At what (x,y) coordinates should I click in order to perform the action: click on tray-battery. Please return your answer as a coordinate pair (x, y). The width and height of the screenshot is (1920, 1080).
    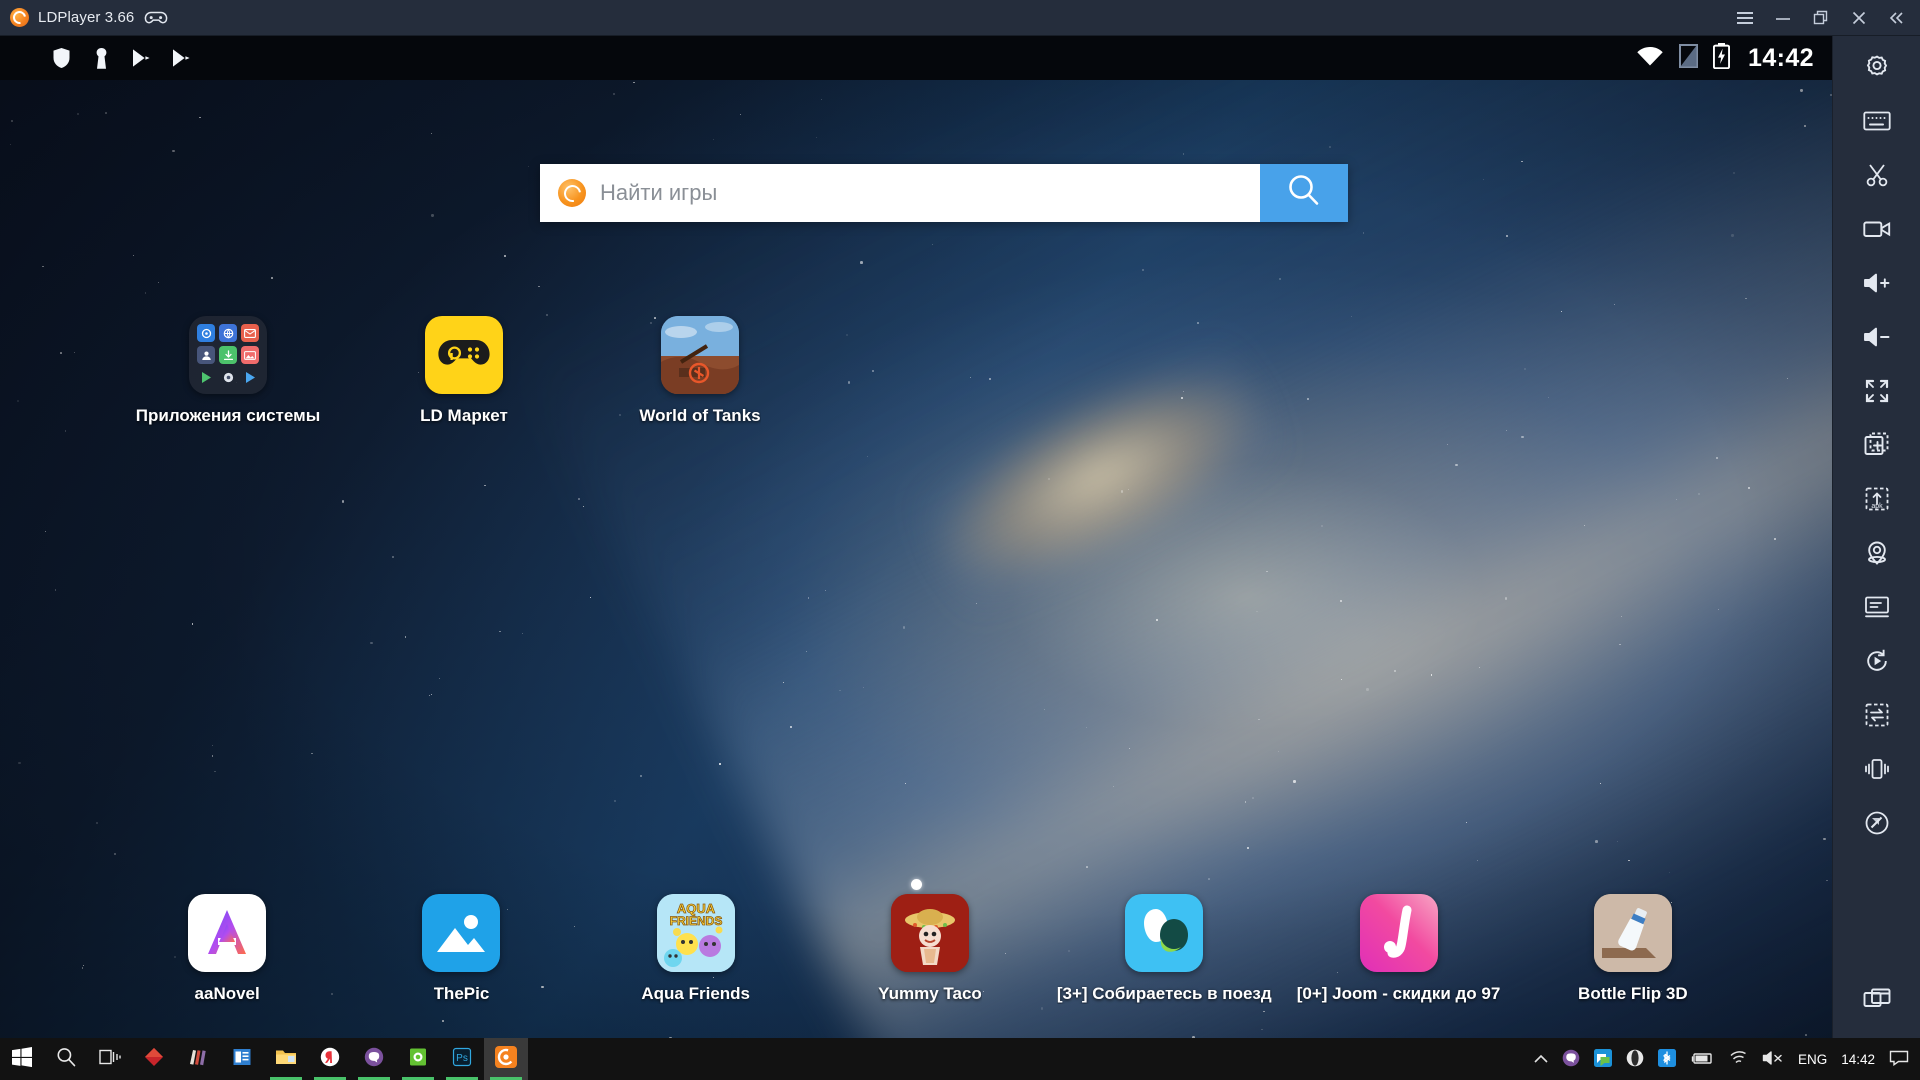
    Looking at the image, I should click on (1702, 1059).